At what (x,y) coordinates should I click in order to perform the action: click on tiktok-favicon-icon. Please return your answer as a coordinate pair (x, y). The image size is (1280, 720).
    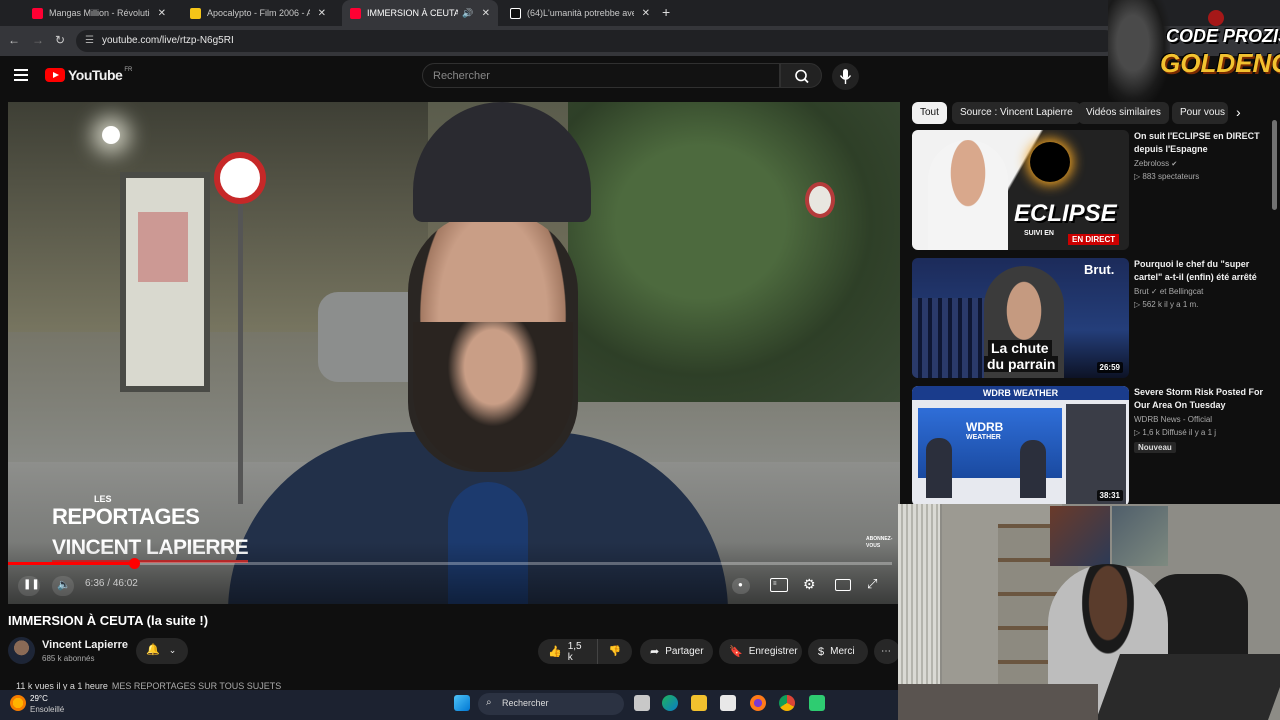
    Looking at the image, I should click on (515, 13).